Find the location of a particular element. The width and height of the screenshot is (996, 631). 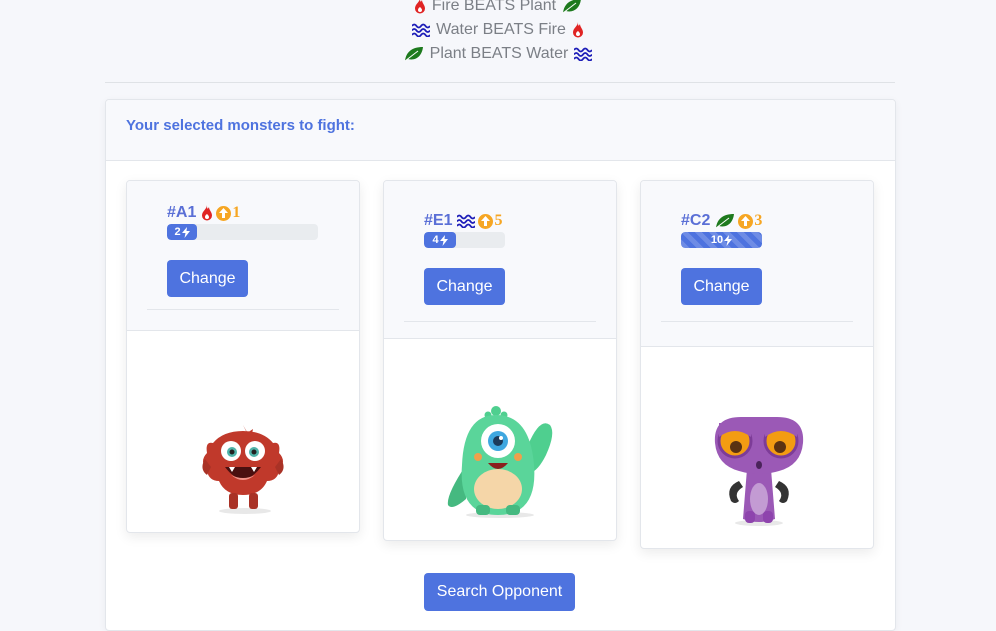

monster-card-e1: #E1 5 4 Change is located at coordinates (500, 360).